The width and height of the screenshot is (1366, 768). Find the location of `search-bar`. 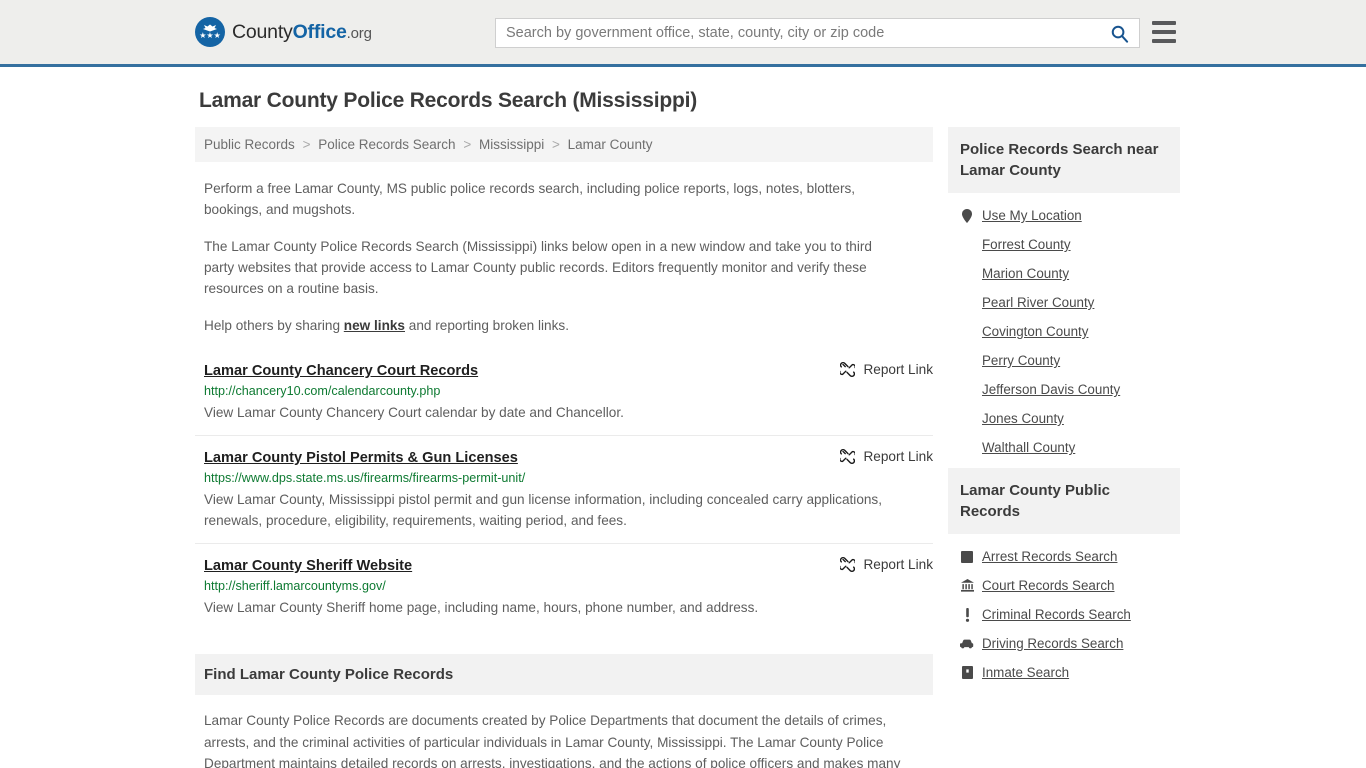

search-bar is located at coordinates (817, 33).